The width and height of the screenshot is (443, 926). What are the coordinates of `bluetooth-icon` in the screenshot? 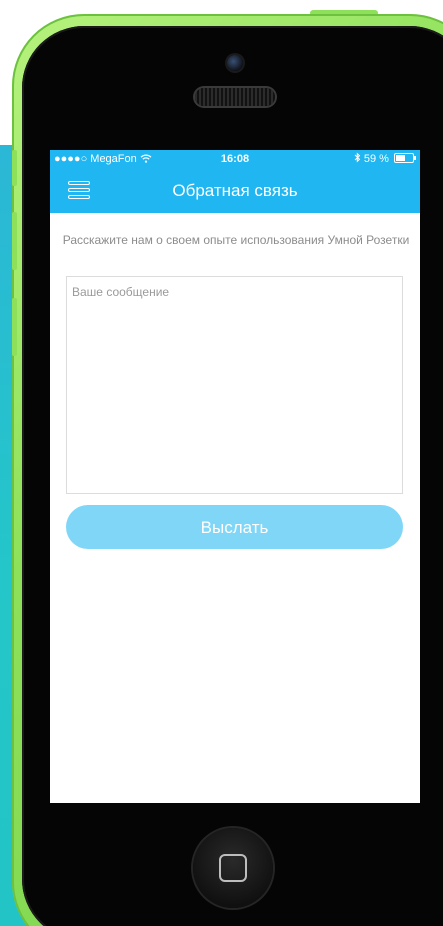 It's located at (359, 158).